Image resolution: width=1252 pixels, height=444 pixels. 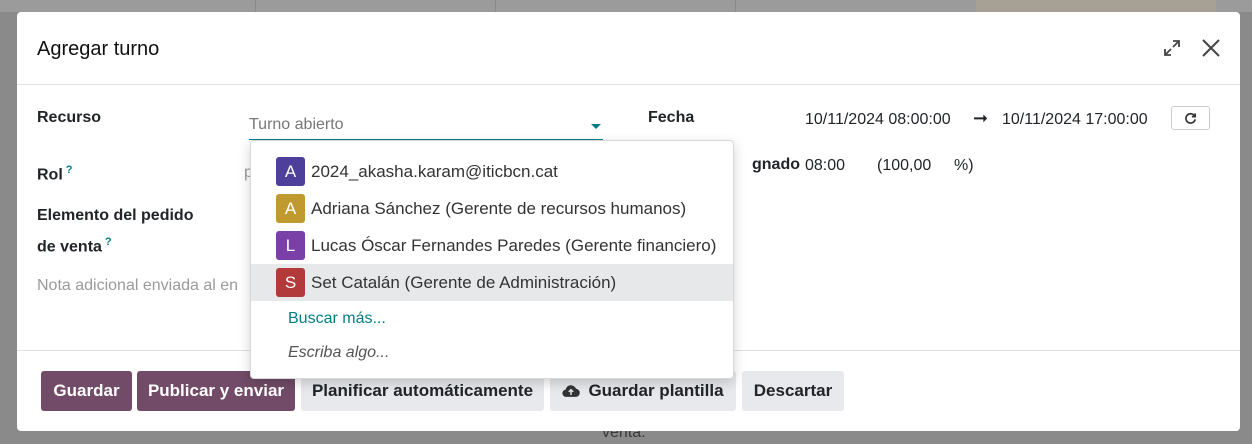 I want to click on dropdown-option: A 2024_akasha.karam@iticbcn.cat, so click(x=492, y=171).